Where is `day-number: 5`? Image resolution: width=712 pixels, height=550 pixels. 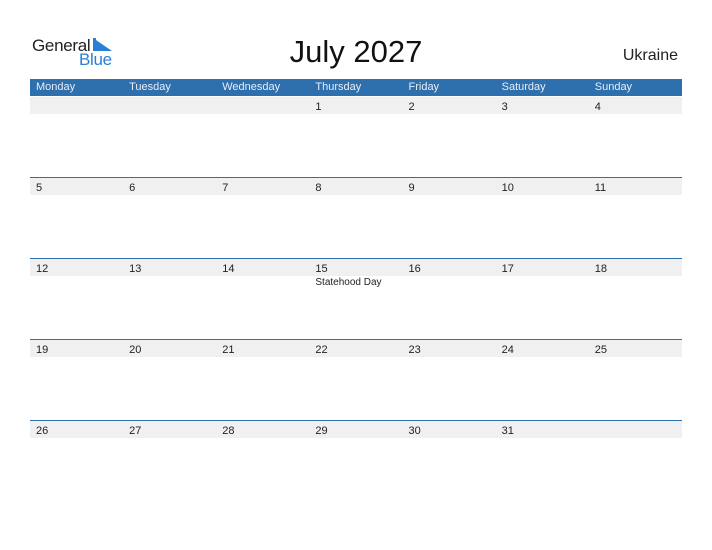 day-number: 5 is located at coordinates (39, 188).